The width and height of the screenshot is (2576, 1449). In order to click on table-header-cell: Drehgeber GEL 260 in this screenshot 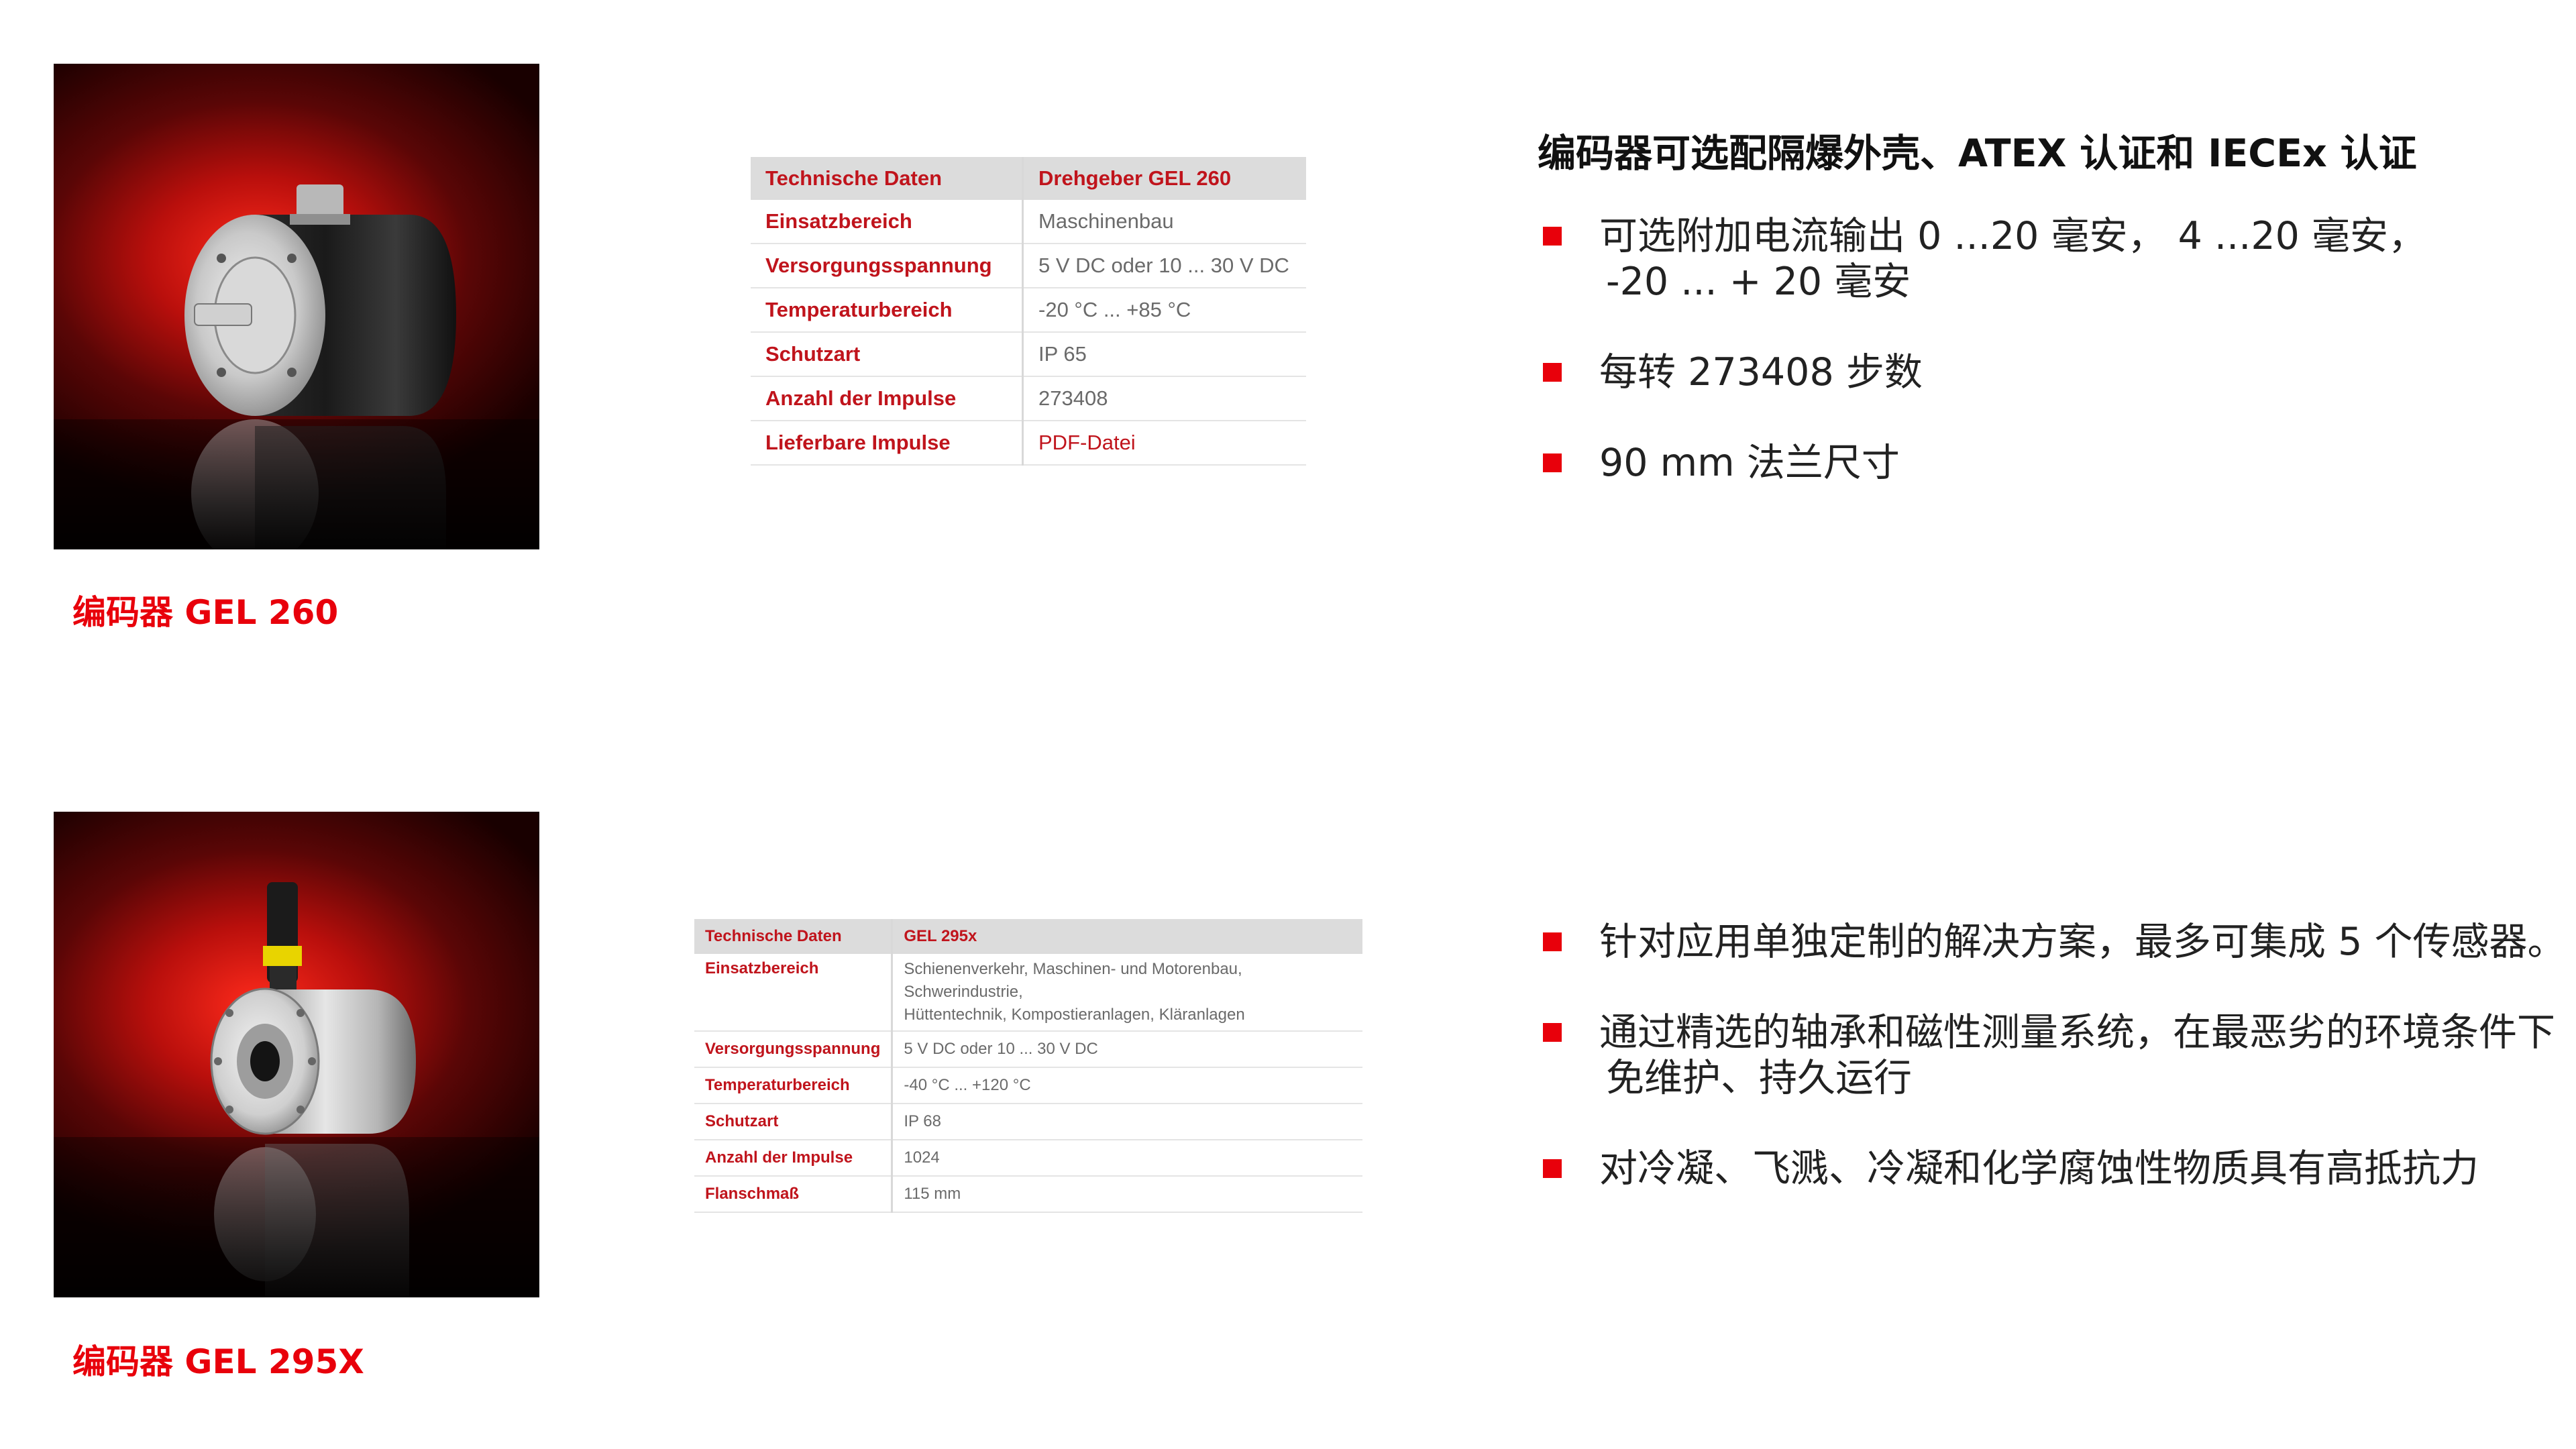, I will do `click(1164, 178)`.